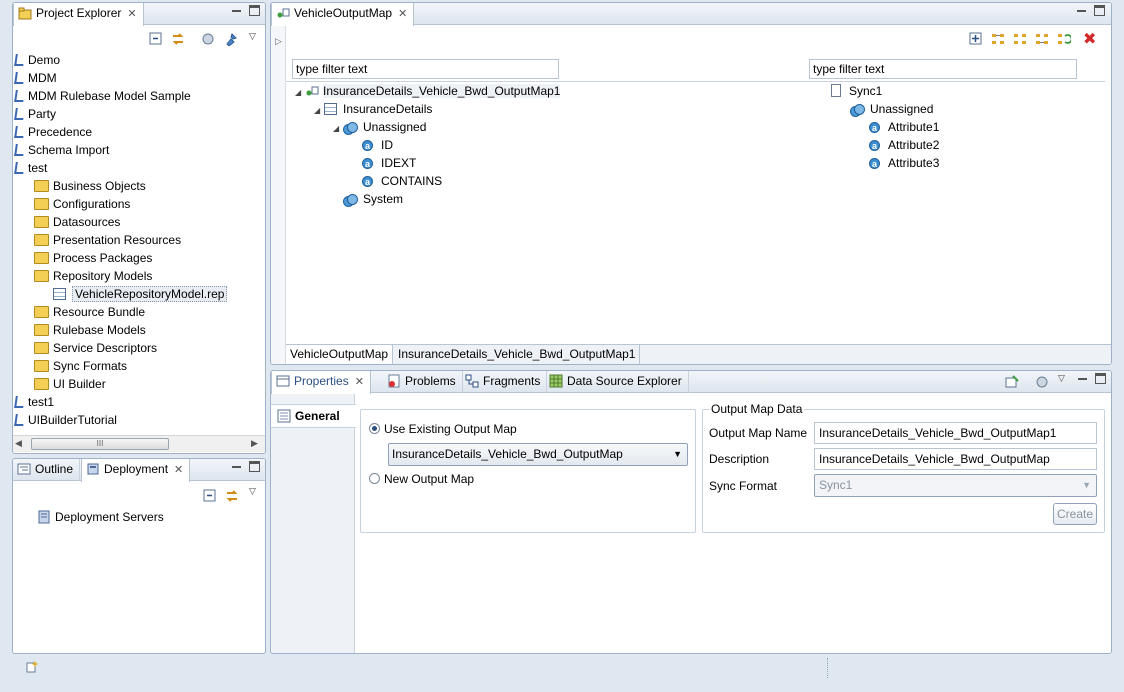 The width and height of the screenshot is (1124, 692). What do you see at coordinates (562, 674) in the screenshot?
I see `status-bar` at bounding box center [562, 674].